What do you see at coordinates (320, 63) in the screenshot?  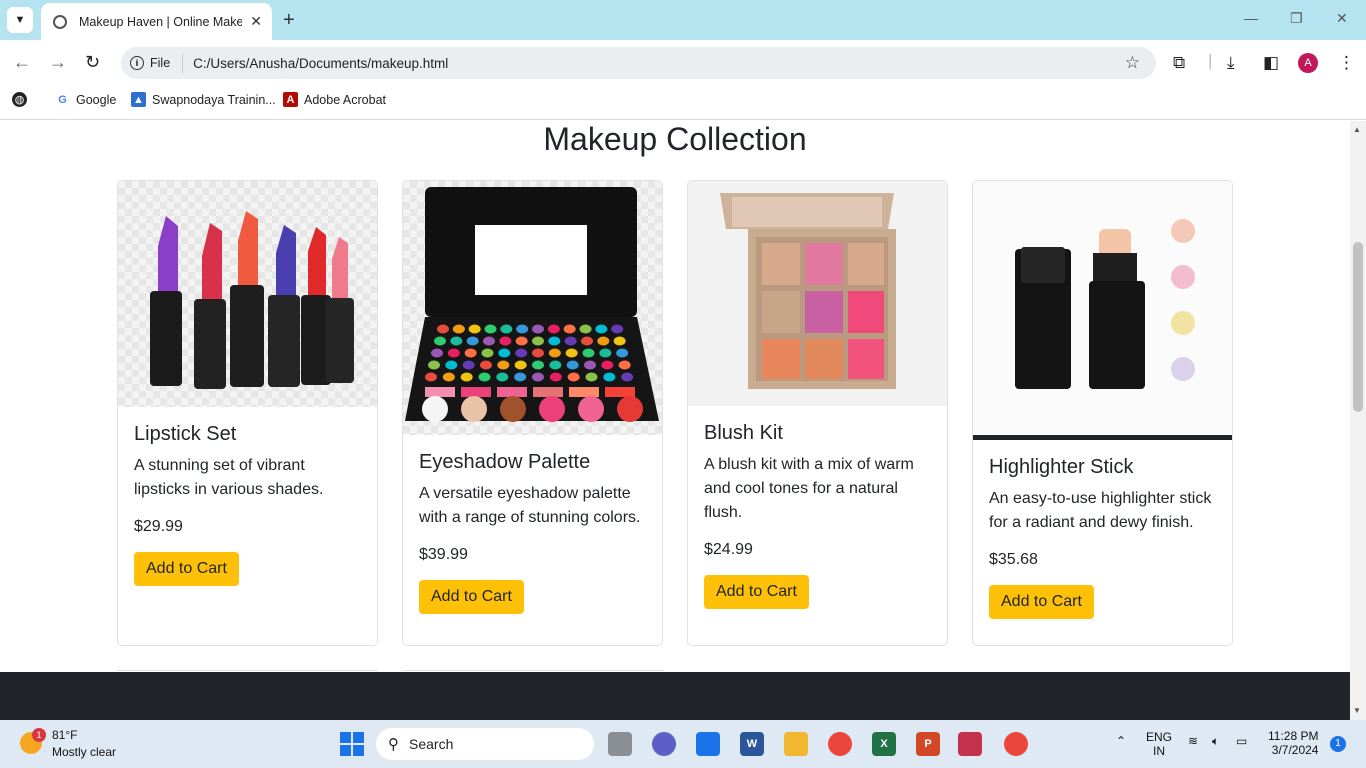 I see `url-text: C:/Users/Anusha/Documents/makeup.html` at bounding box center [320, 63].